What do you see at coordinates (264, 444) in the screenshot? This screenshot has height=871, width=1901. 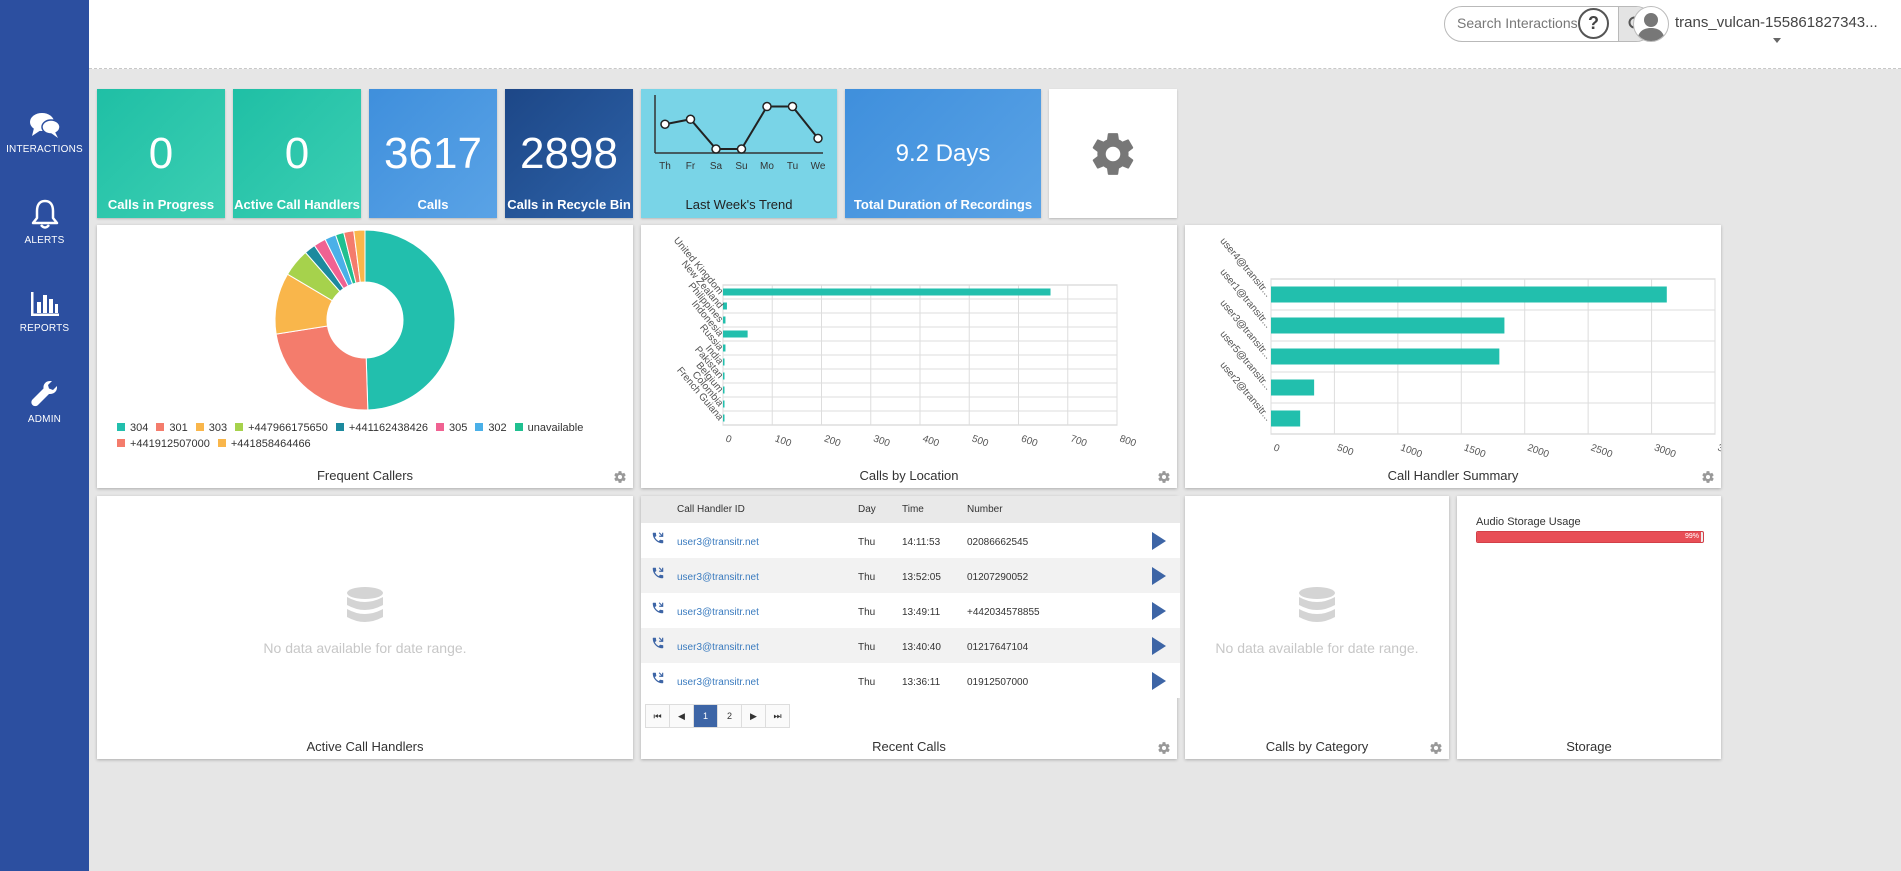 I see `legend-item: +441858464466` at bounding box center [264, 444].